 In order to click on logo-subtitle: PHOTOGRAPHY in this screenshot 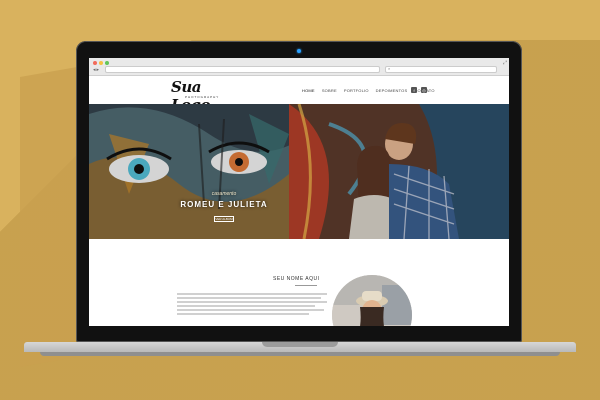, I will do `click(202, 97)`.